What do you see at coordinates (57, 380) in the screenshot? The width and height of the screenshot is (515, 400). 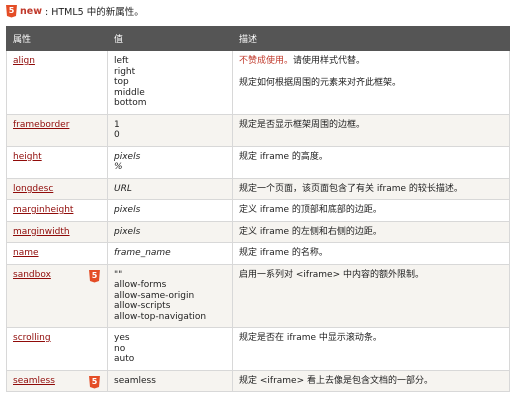 I see `attribute-cell: seamless 5` at bounding box center [57, 380].